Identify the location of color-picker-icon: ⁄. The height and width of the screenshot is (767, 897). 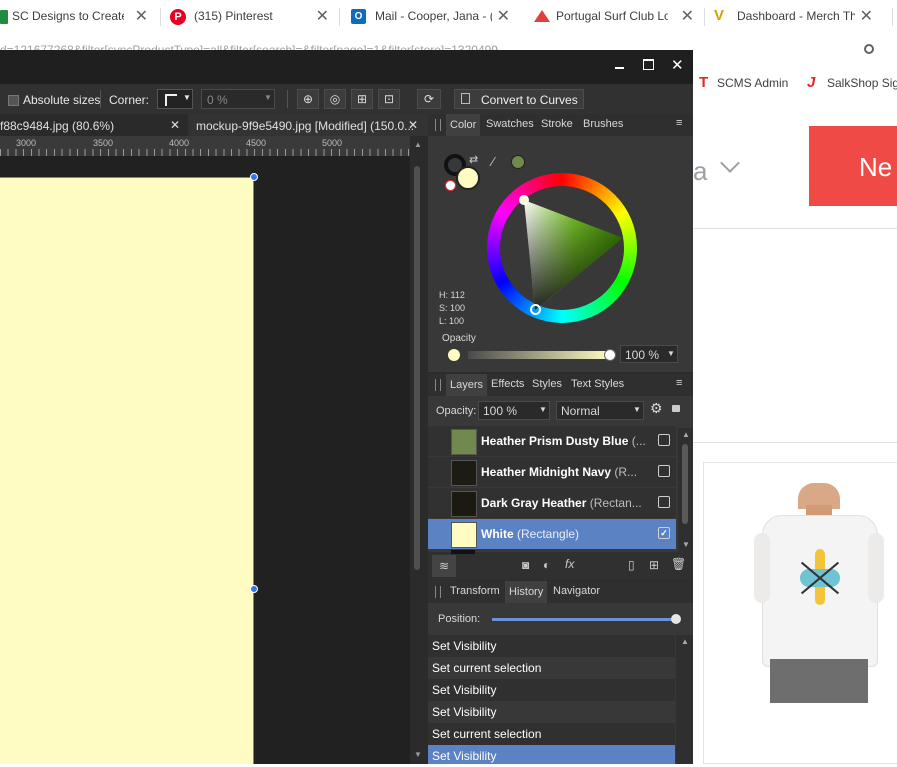
(493, 161).